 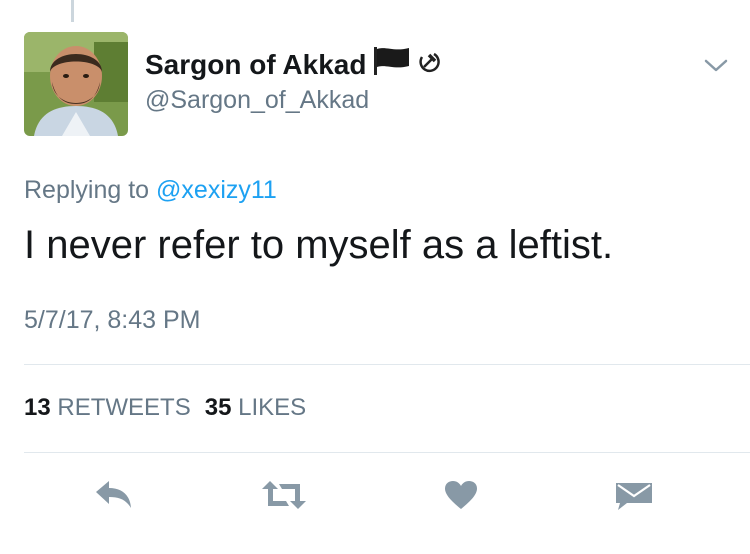 I want to click on retweet-icon, so click(x=284, y=497).